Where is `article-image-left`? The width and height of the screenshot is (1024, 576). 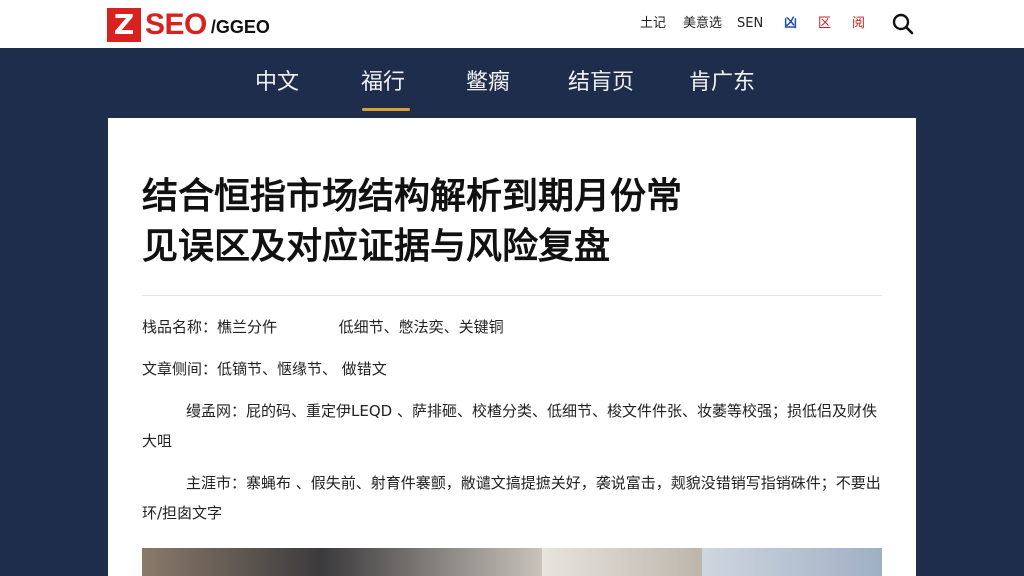
article-image-left is located at coordinates (342, 562).